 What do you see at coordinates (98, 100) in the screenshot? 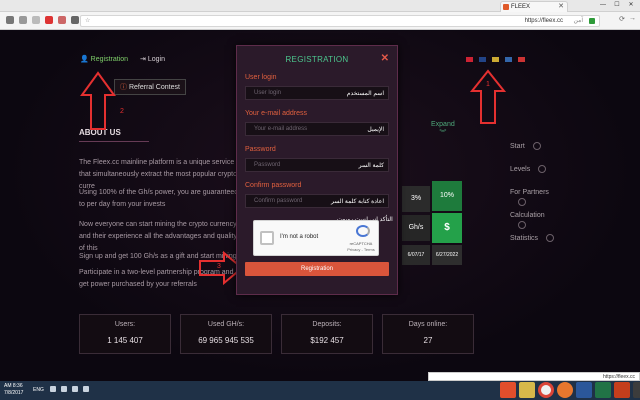
I see `annotation-arrow-up` at bounding box center [98, 100].